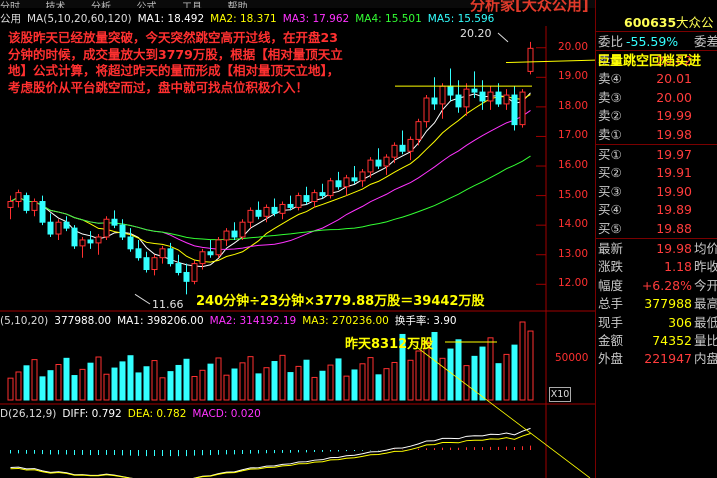 The width and height of the screenshot is (717, 478). I want to click on stat-trail-label: 最高, so click(705, 304).